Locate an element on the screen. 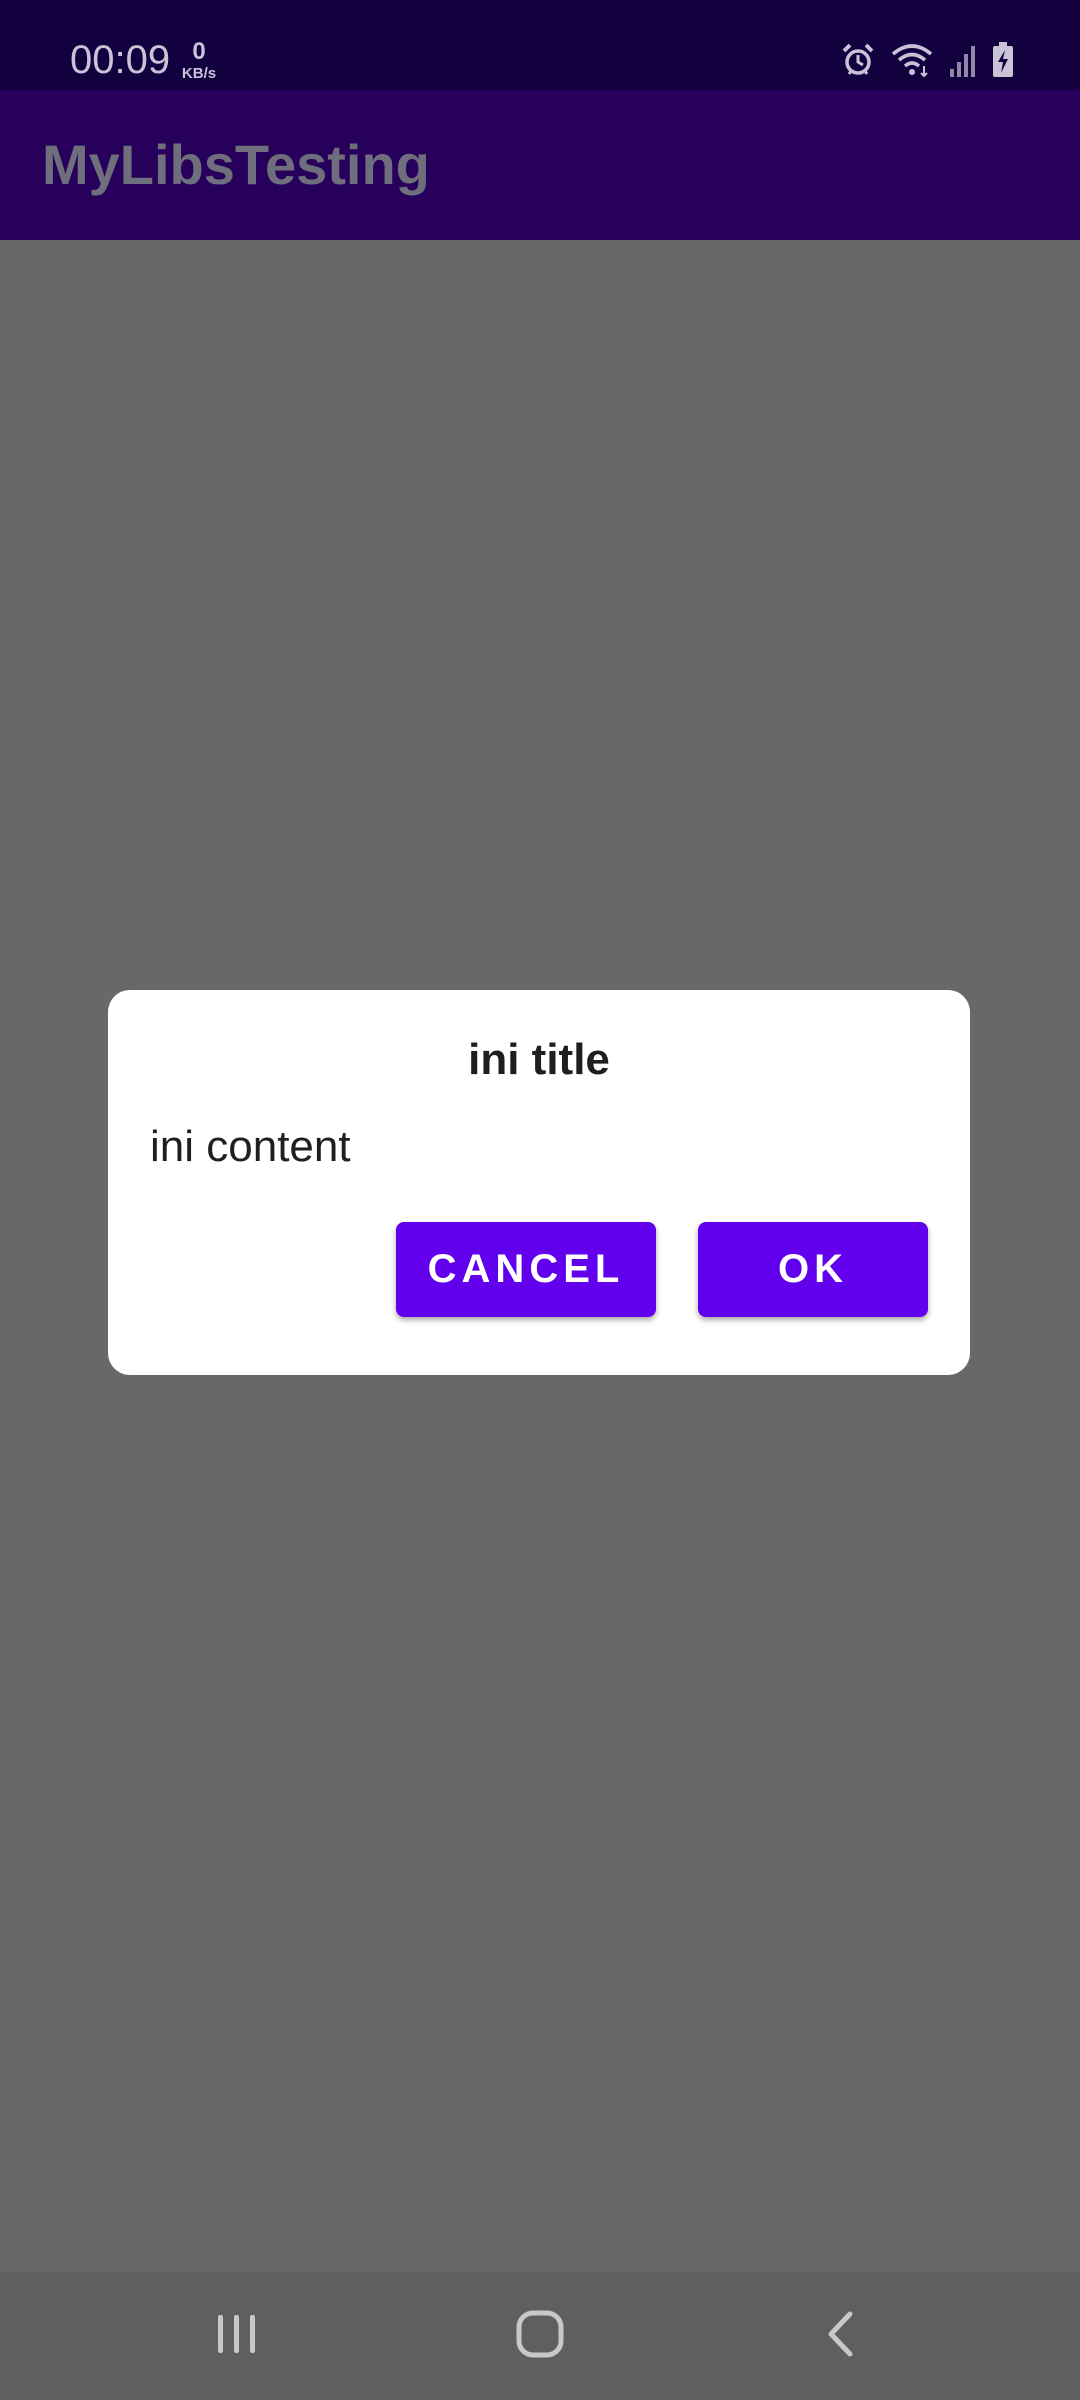 The height and width of the screenshot is (2400, 1080). back-button is located at coordinates (842, 2336).